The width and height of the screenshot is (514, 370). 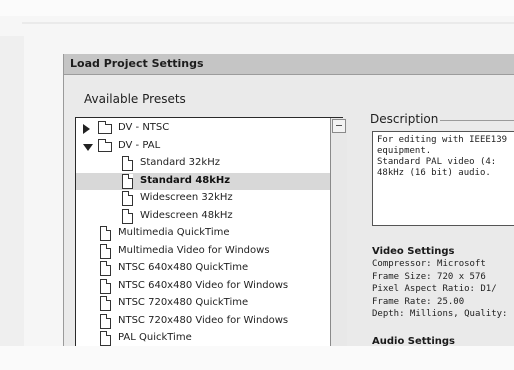 I want to click on video-setting-line: Frame Rate: 25.00, so click(x=418, y=301).